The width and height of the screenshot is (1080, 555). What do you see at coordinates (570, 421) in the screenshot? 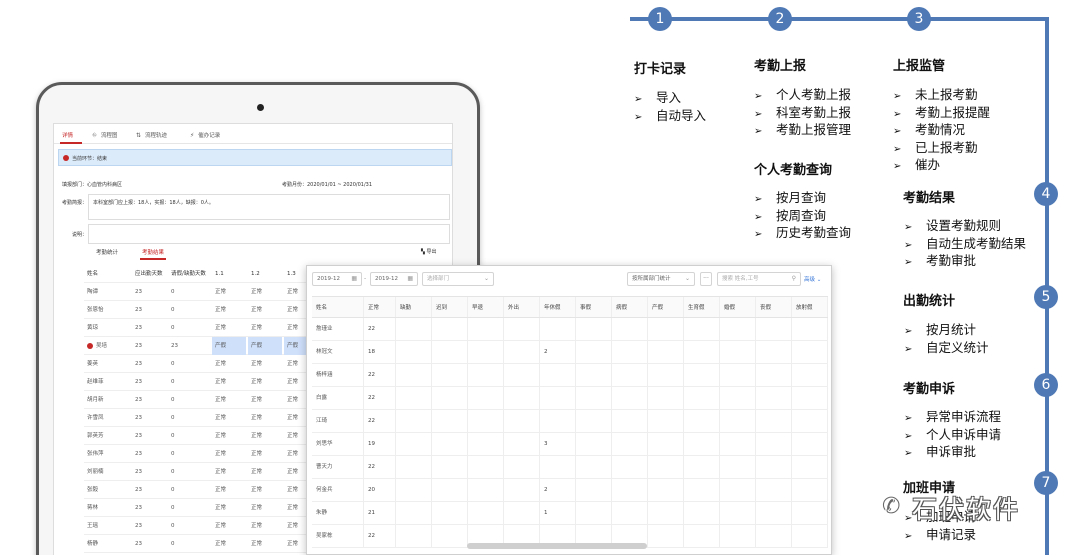
I see `stat-row: 江琦 22` at bounding box center [570, 421].